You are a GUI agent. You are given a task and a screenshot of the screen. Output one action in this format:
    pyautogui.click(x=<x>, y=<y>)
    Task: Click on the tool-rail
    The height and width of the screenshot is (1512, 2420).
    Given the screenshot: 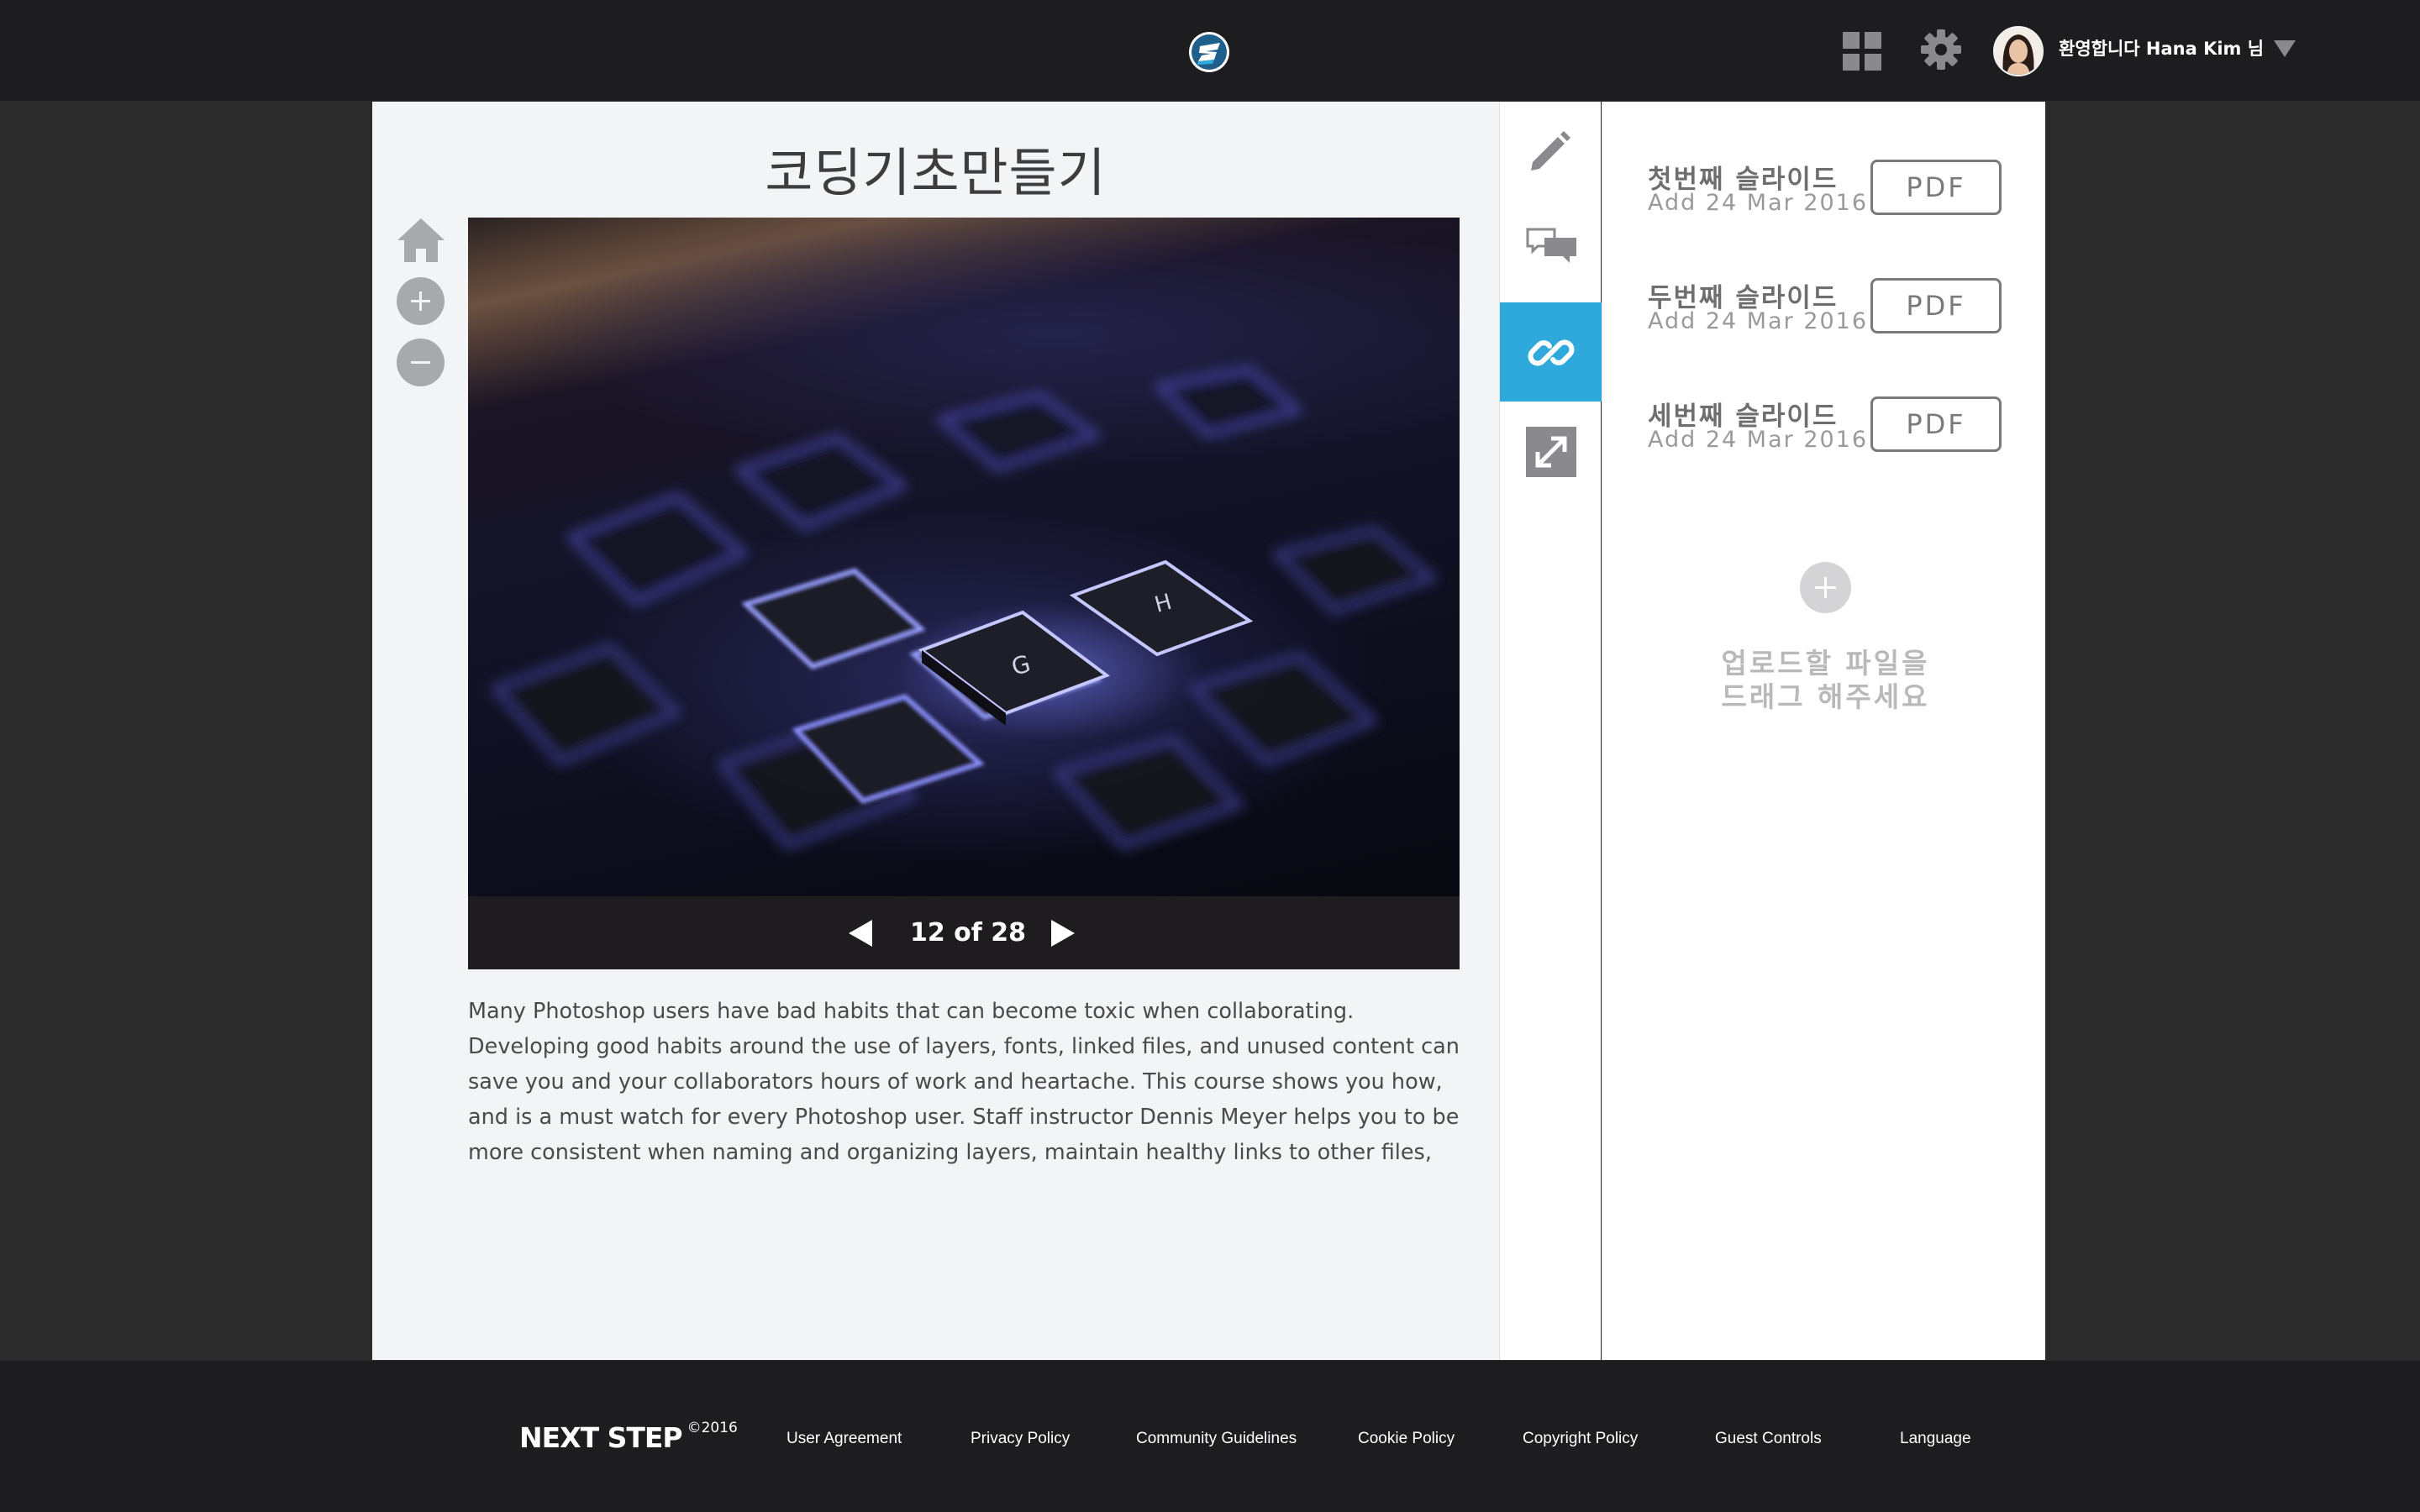 What is the action you would take?
    pyautogui.click(x=1550, y=731)
    